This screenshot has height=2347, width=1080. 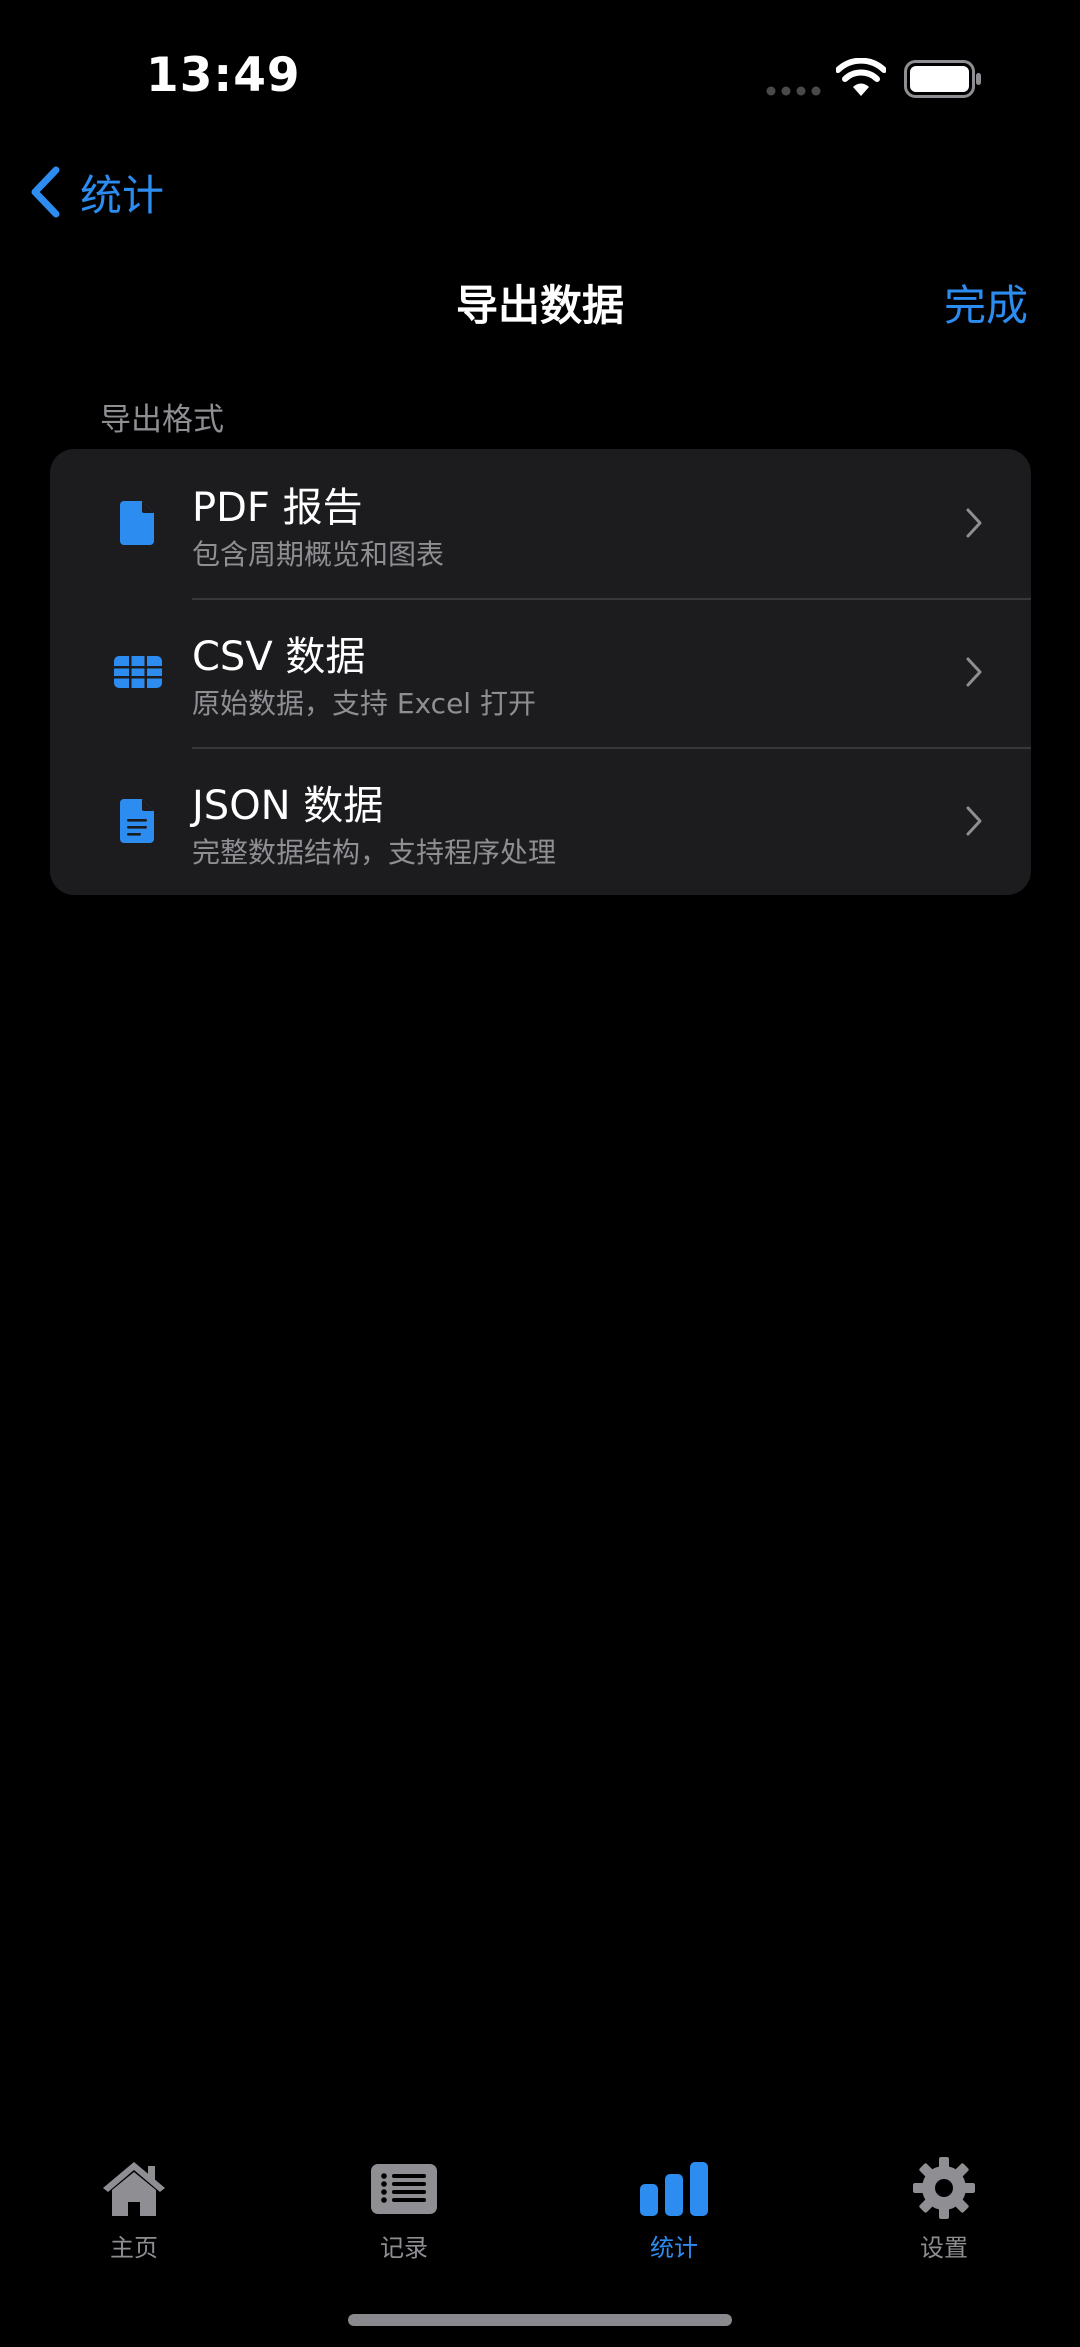 What do you see at coordinates (944, 2188) in the screenshot?
I see `gear-icon` at bounding box center [944, 2188].